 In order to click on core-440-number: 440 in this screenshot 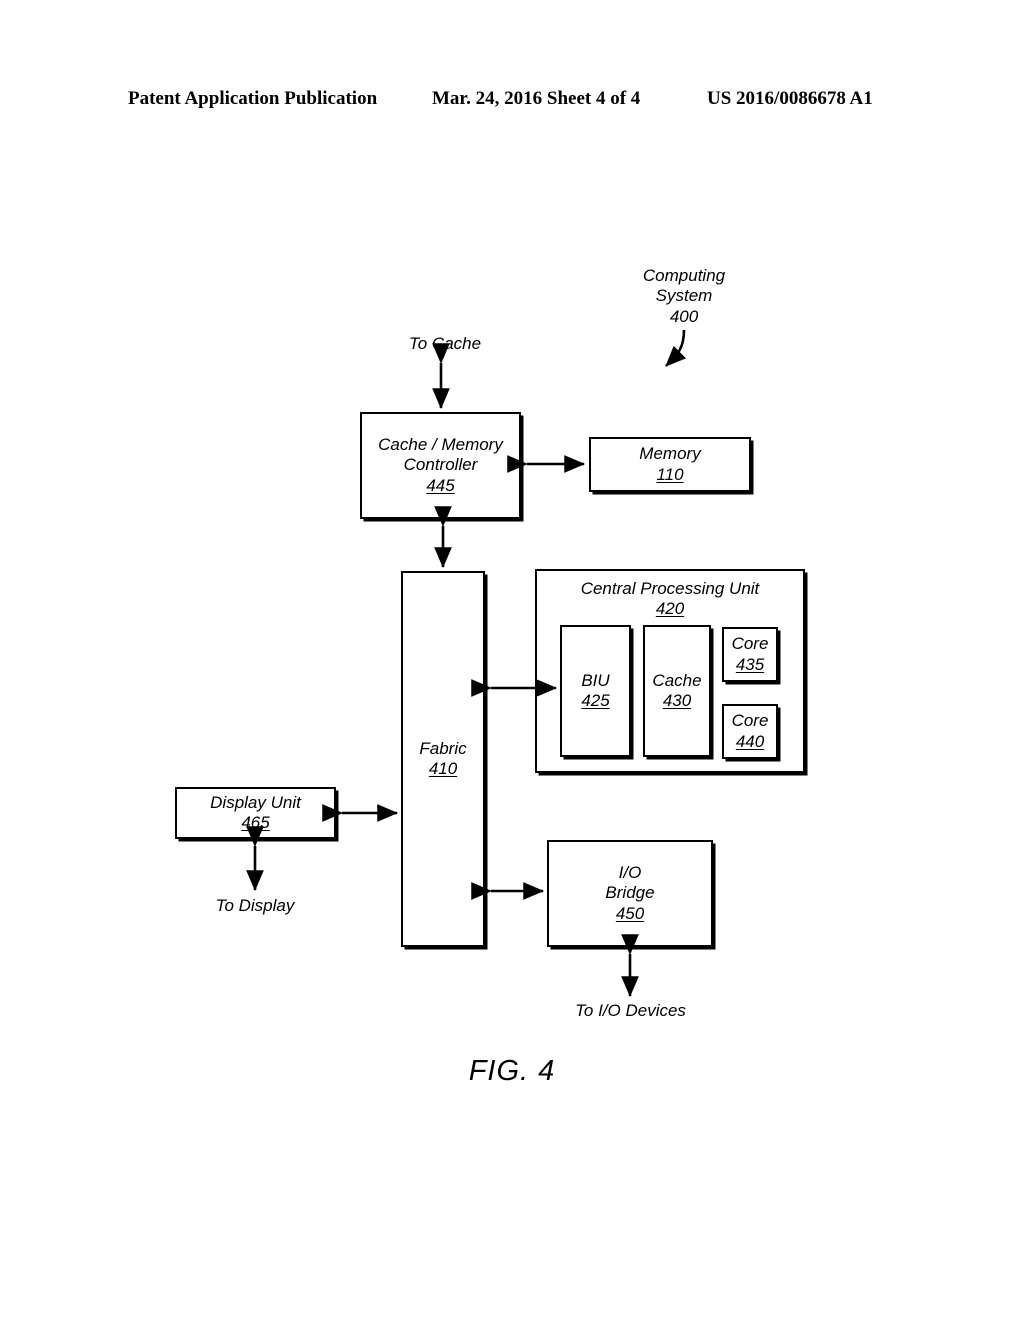, I will do `click(750, 741)`.